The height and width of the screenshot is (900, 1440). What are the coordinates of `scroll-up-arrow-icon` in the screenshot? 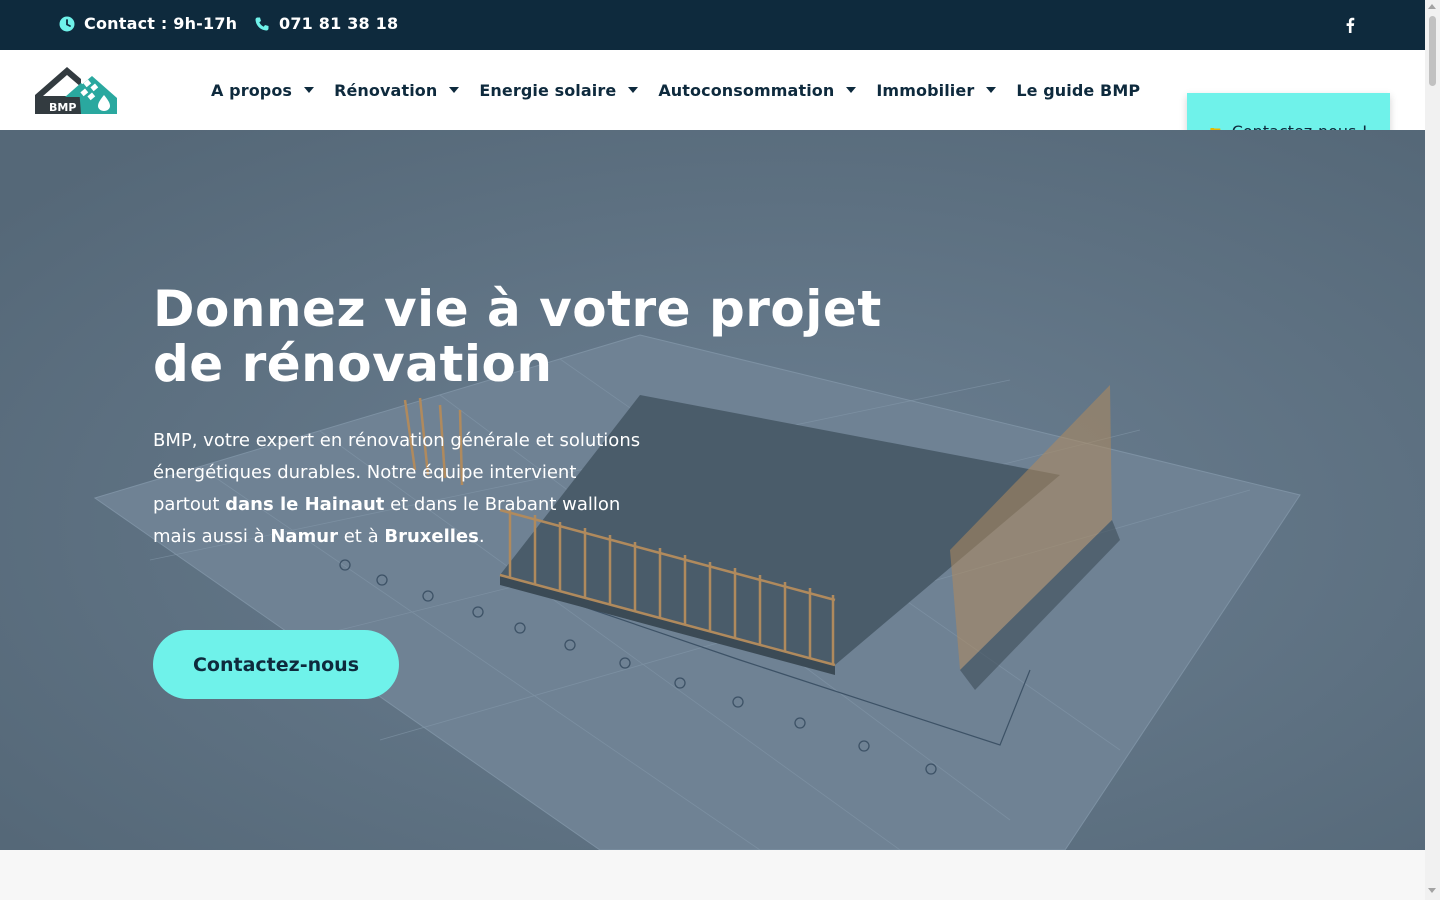 It's located at (1432, 6).